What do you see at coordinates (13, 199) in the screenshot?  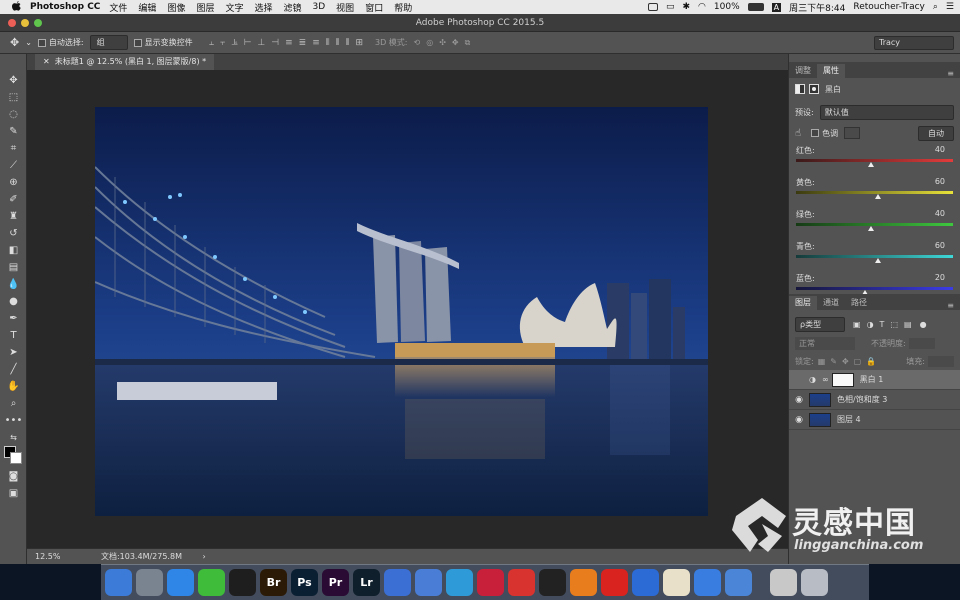 I see `brush-tool-icon: ✐` at bounding box center [13, 199].